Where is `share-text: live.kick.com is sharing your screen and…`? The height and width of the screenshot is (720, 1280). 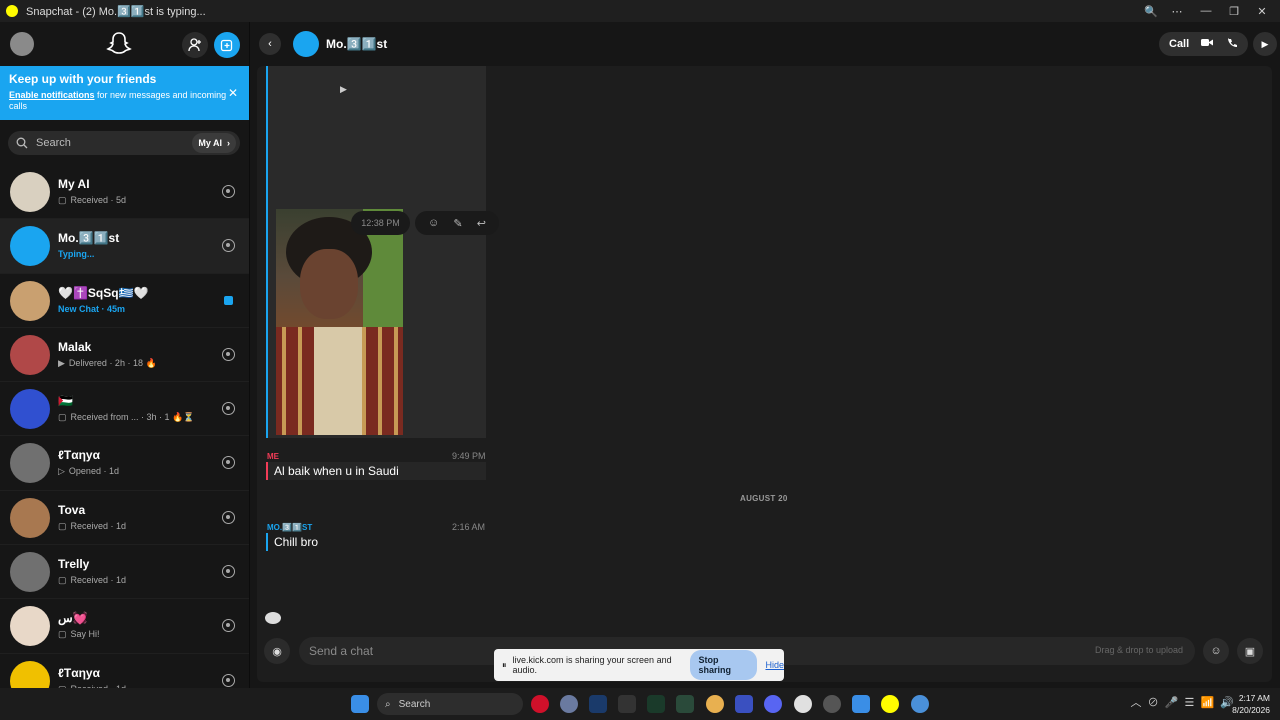 share-text: live.kick.com is sharing your screen and… is located at coordinates (592, 665).